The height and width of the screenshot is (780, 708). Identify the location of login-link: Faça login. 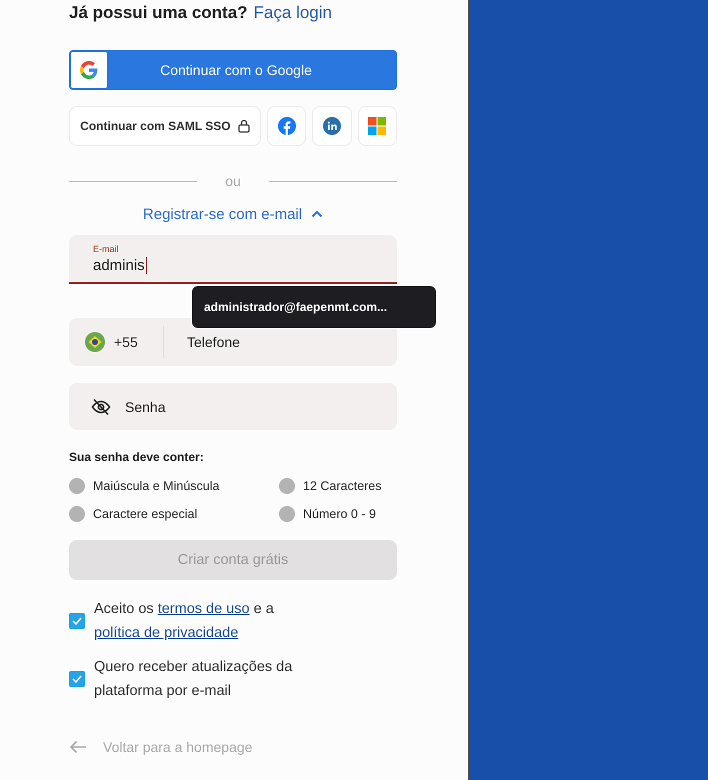
(293, 13).